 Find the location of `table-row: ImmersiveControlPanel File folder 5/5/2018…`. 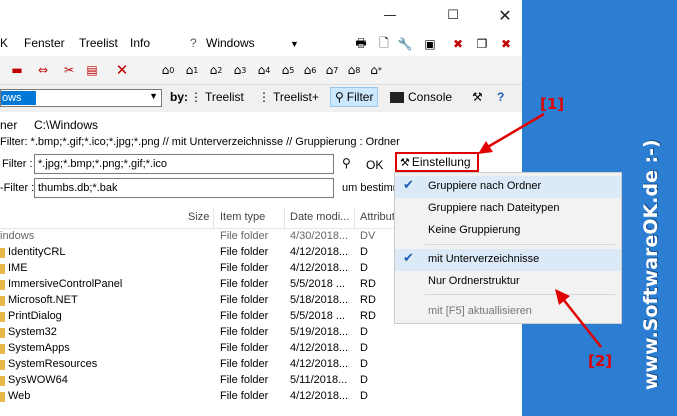

table-row: ImmersiveControlPanel File folder 5/5/2018… is located at coordinates (200, 285).